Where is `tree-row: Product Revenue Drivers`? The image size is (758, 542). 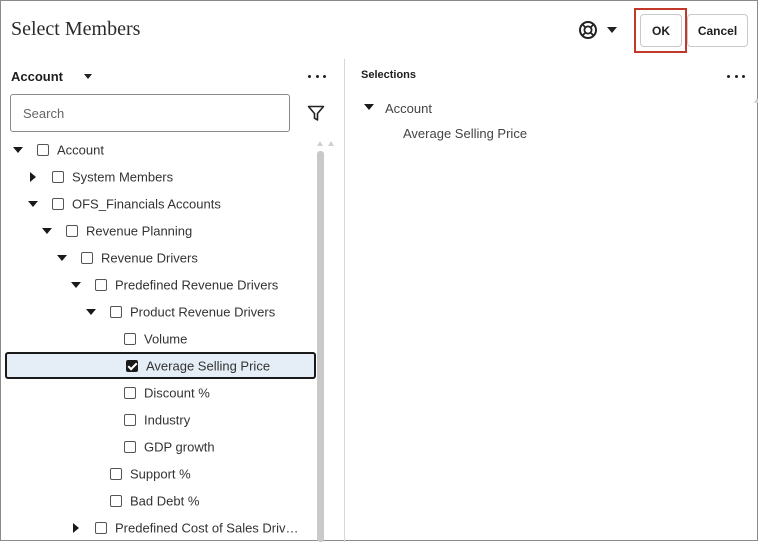
tree-row: Product Revenue Drivers is located at coordinates (156, 311).